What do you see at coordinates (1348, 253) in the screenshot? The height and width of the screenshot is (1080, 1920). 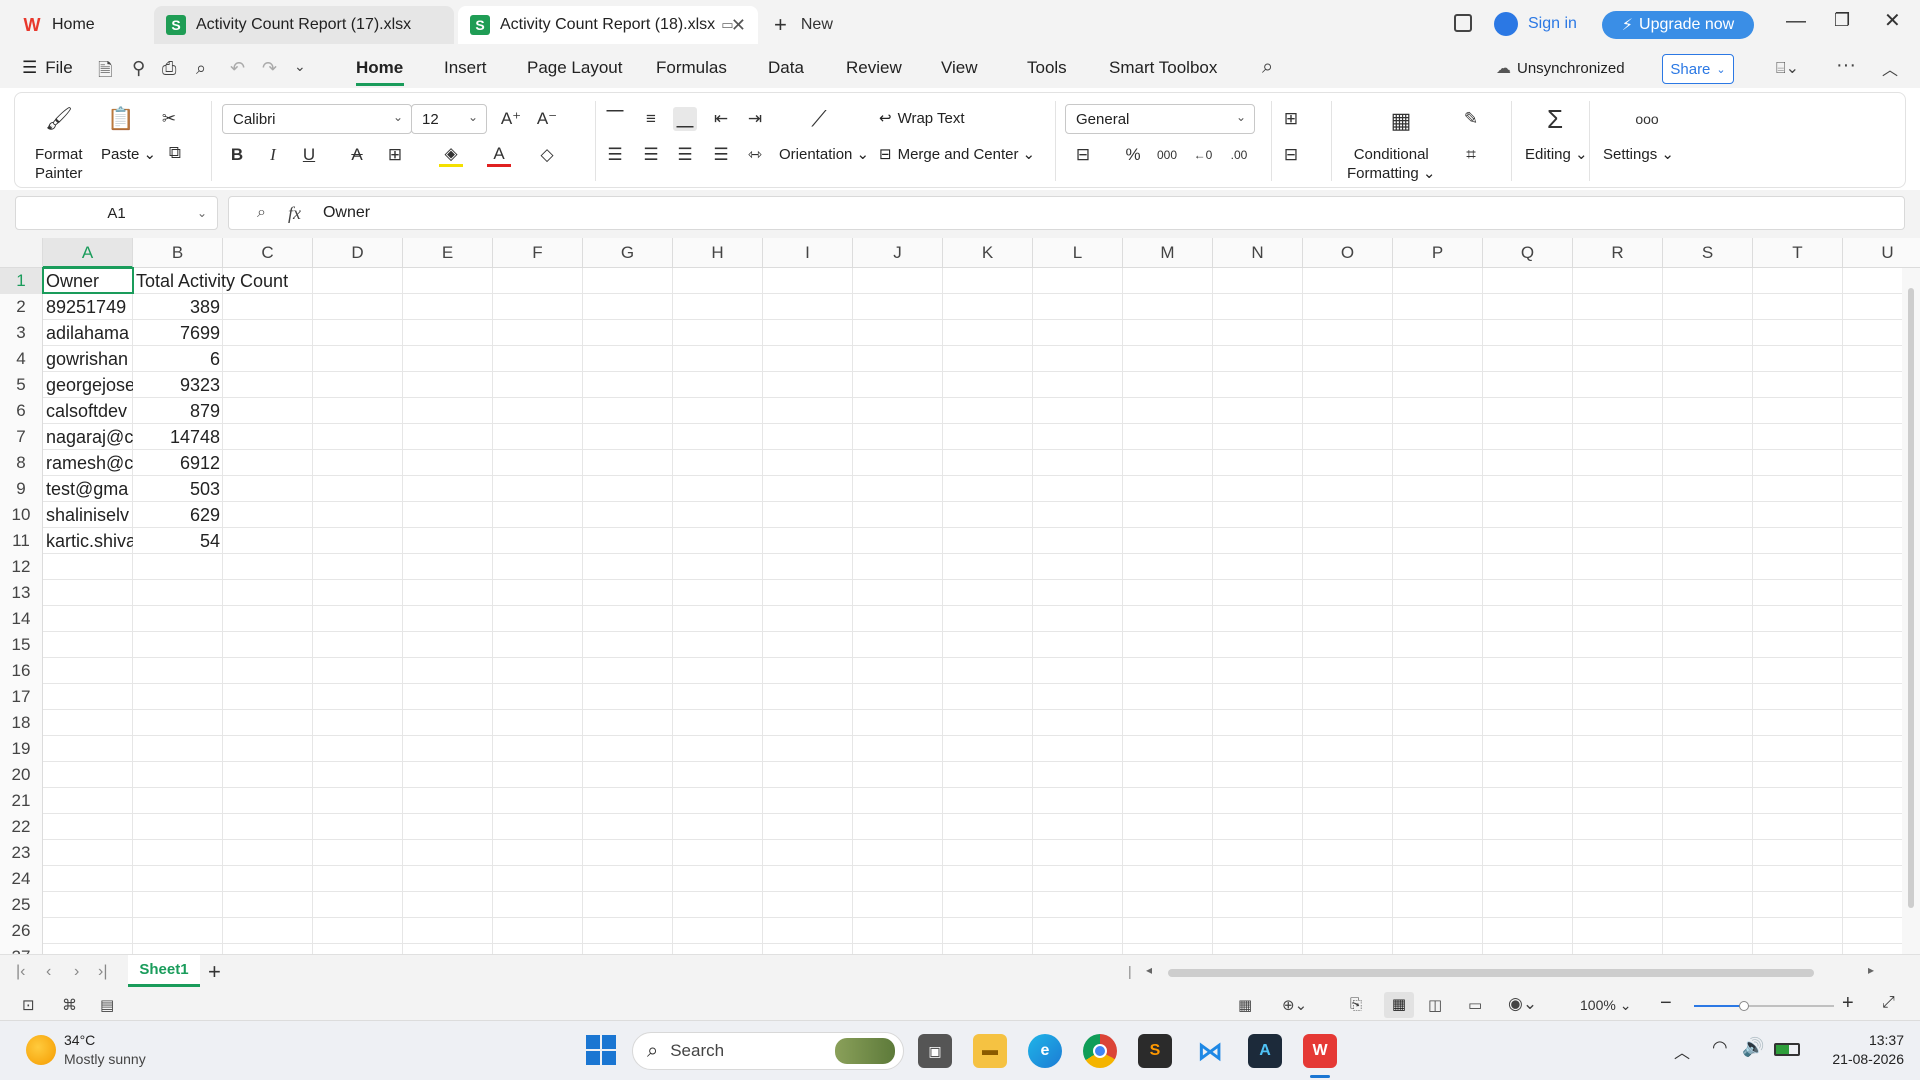 I see `column-header-o: O` at bounding box center [1348, 253].